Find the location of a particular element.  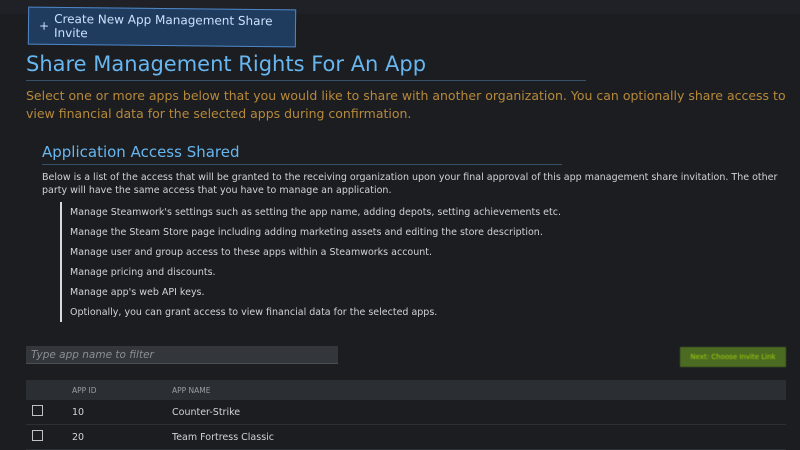

header-app-name: APP NAME is located at coordinates (191, 390).